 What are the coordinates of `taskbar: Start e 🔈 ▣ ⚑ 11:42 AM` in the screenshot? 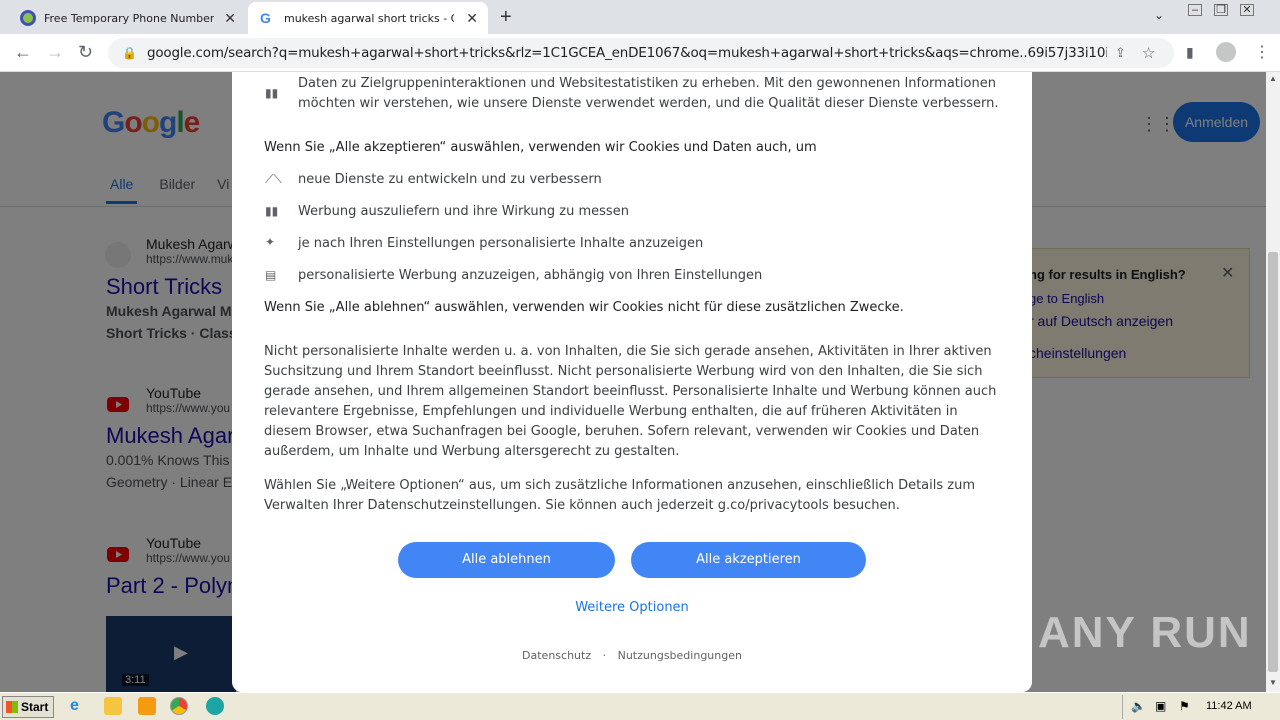 It's located at (640, 706).